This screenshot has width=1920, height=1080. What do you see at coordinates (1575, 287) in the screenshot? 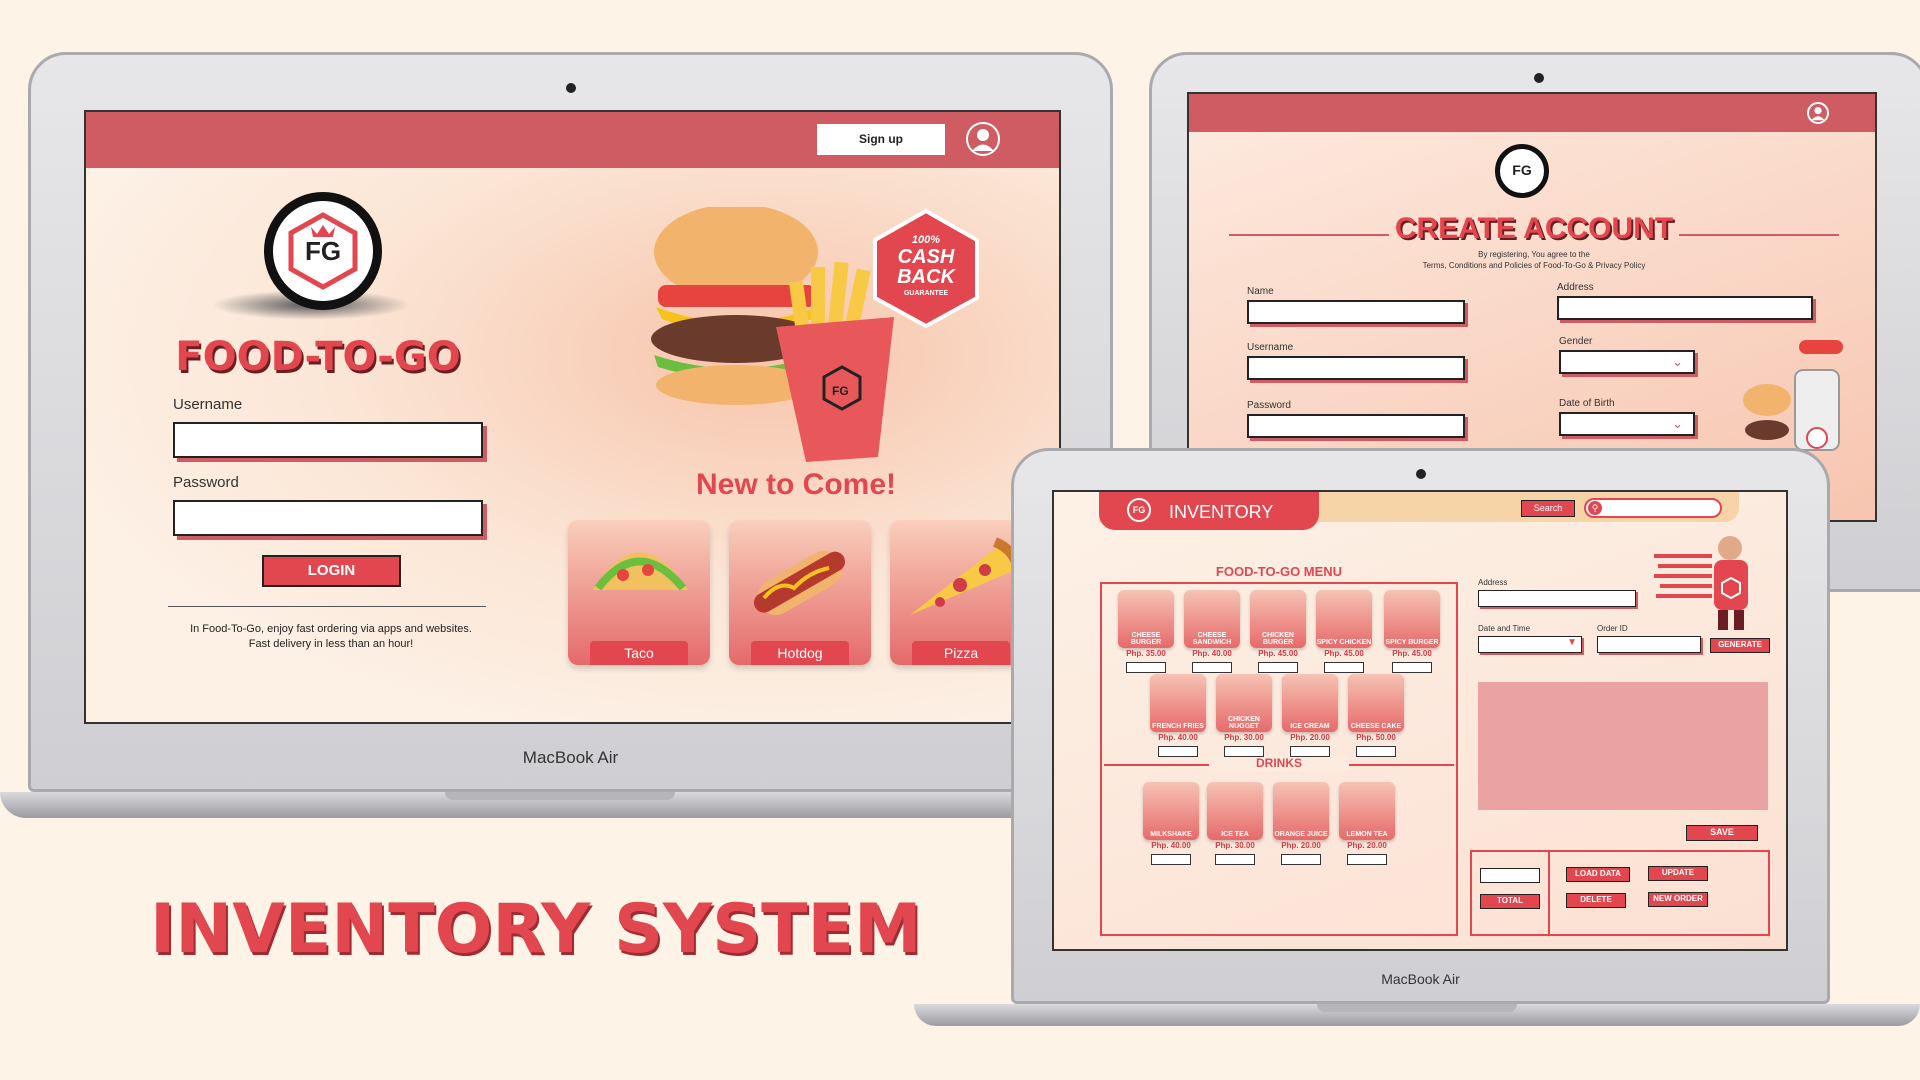
I see `address-label: Address` at bounding box center [1575, 287].